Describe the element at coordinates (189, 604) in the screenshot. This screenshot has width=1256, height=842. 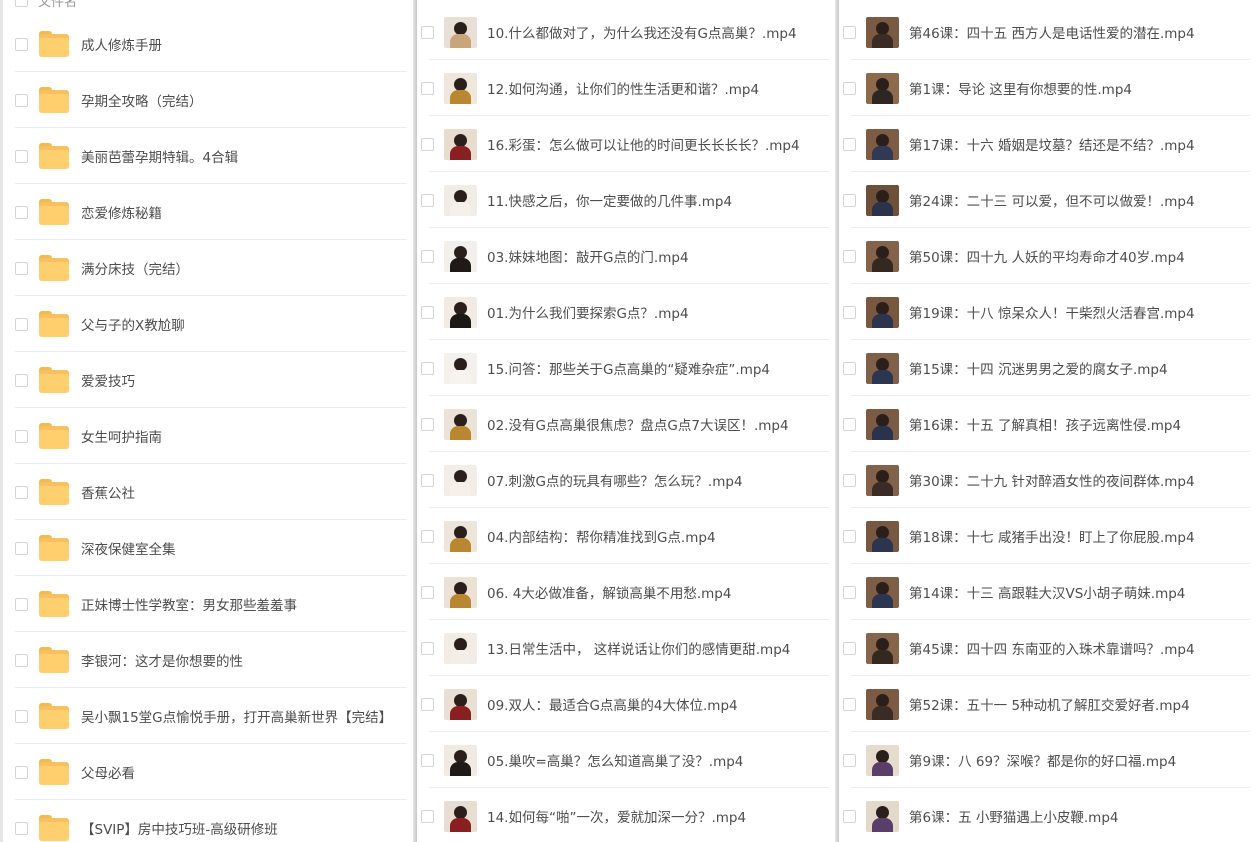
I see `folder-name: 正妹博士性学教室：男女那些羞羞事` at that location.